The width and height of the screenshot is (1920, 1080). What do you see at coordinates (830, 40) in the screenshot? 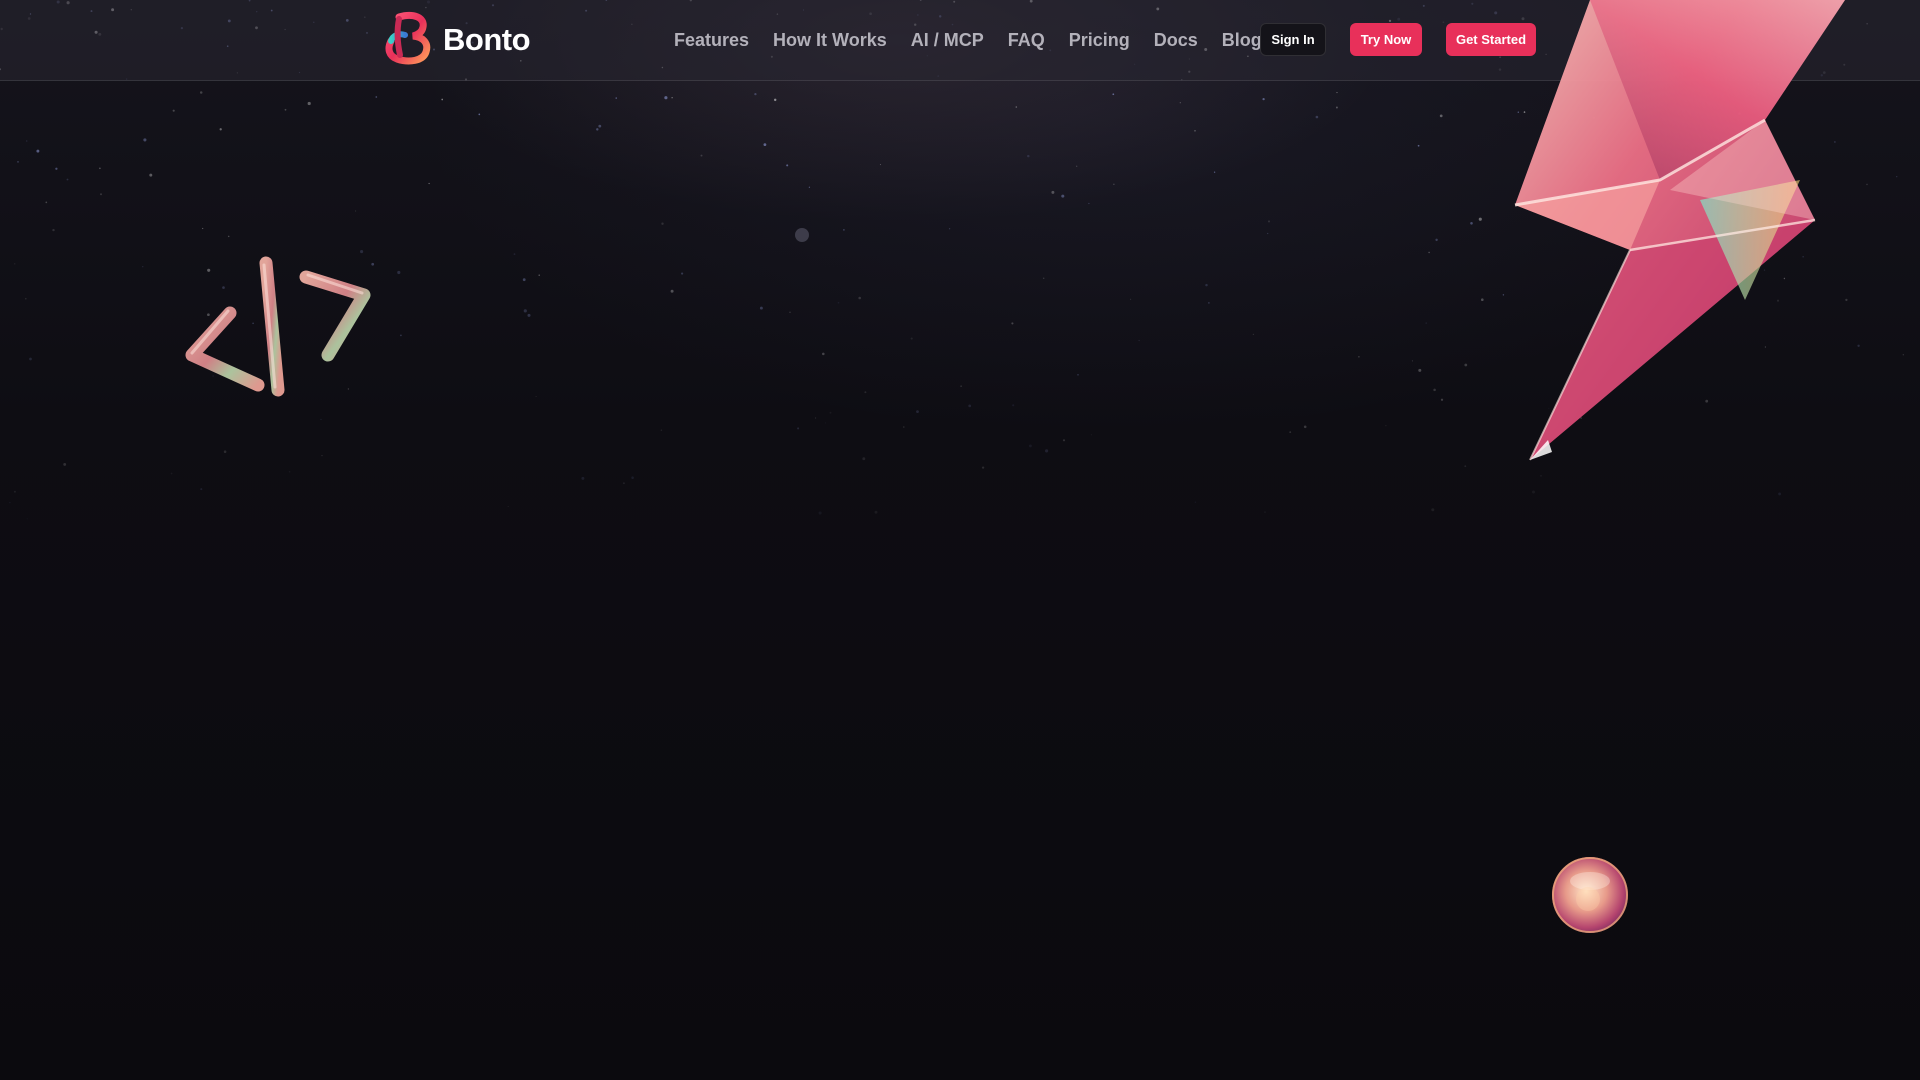
I see `nav-link-how-it-works: How It Works` at bounding box center [830, 40].